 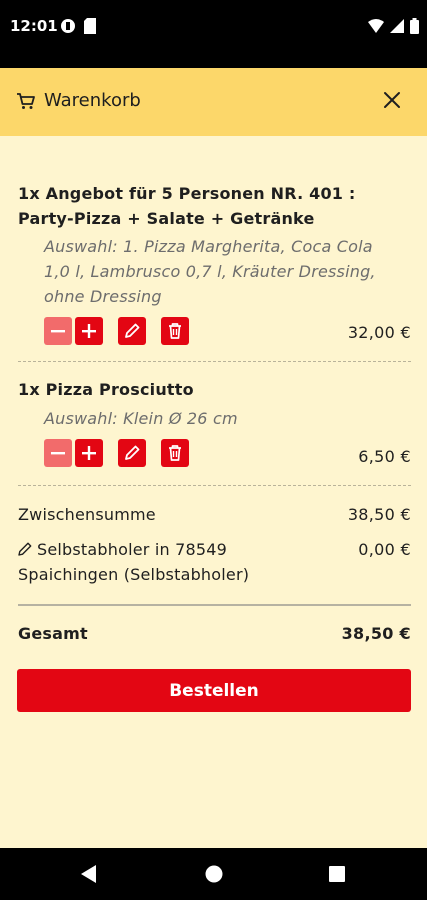 What do you see at coordinates (87, 514) in the screenshot?
I see `subtotal-label: Zwischensumme` at bounding box center [87, 514].